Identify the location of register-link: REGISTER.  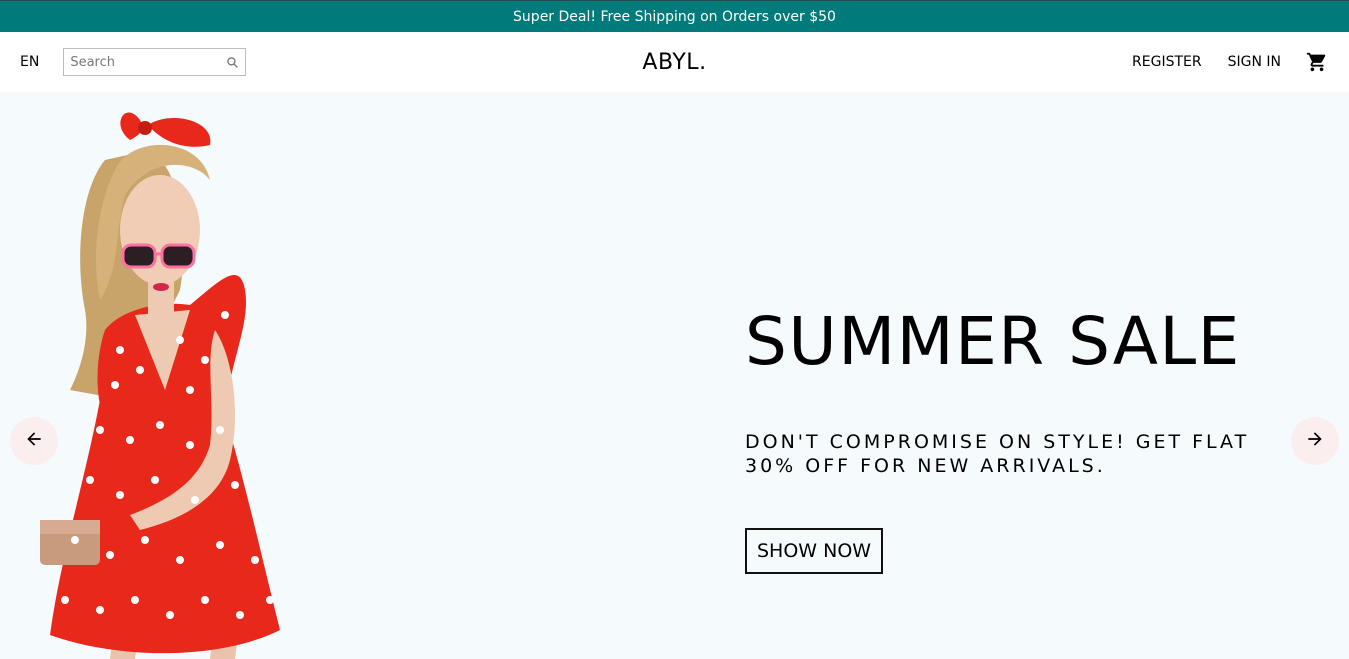
(1167, 62).